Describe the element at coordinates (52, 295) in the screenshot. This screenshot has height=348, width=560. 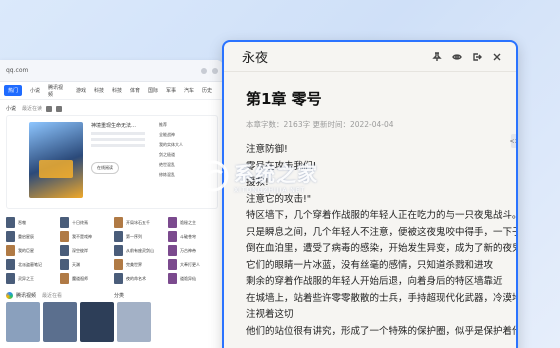
I see `video-section-subtitle: 最近在看` at that location.